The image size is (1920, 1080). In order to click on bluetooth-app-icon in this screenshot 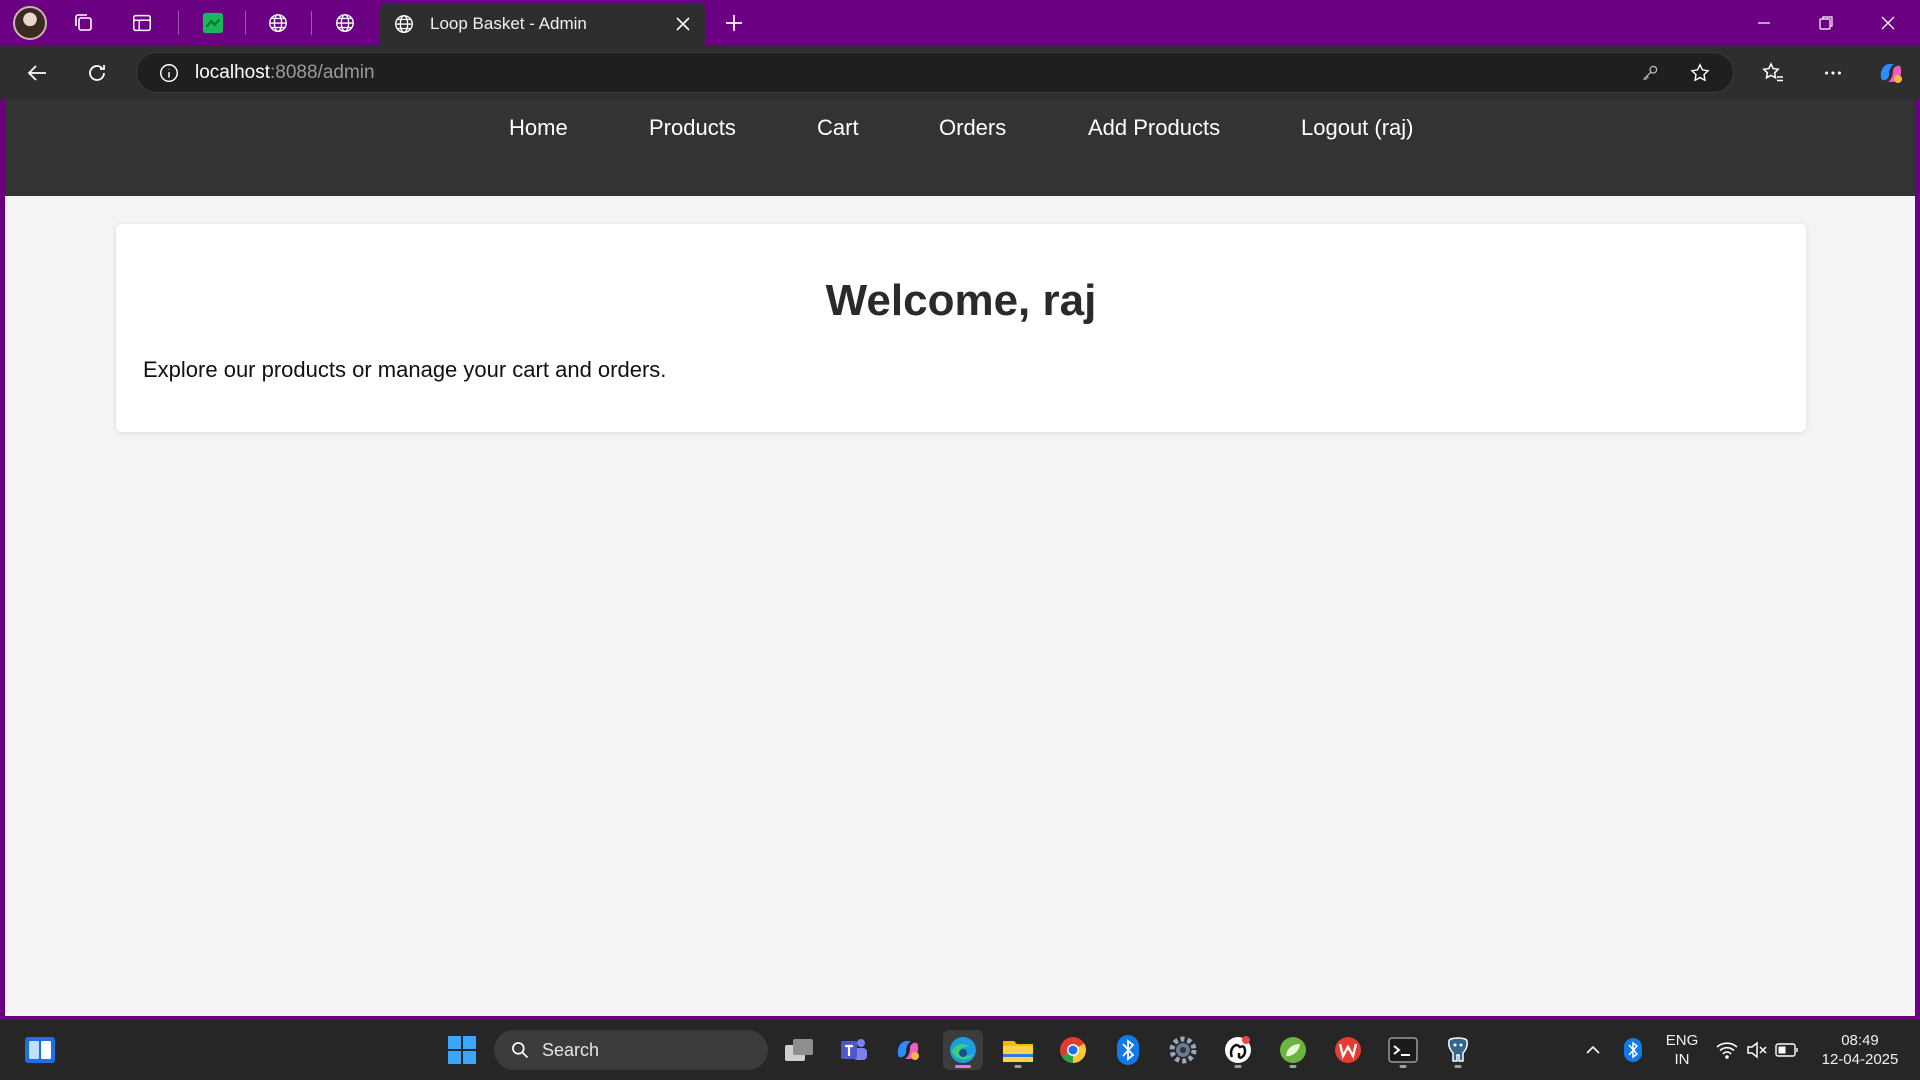, I will do `click(1128, 1050)`.